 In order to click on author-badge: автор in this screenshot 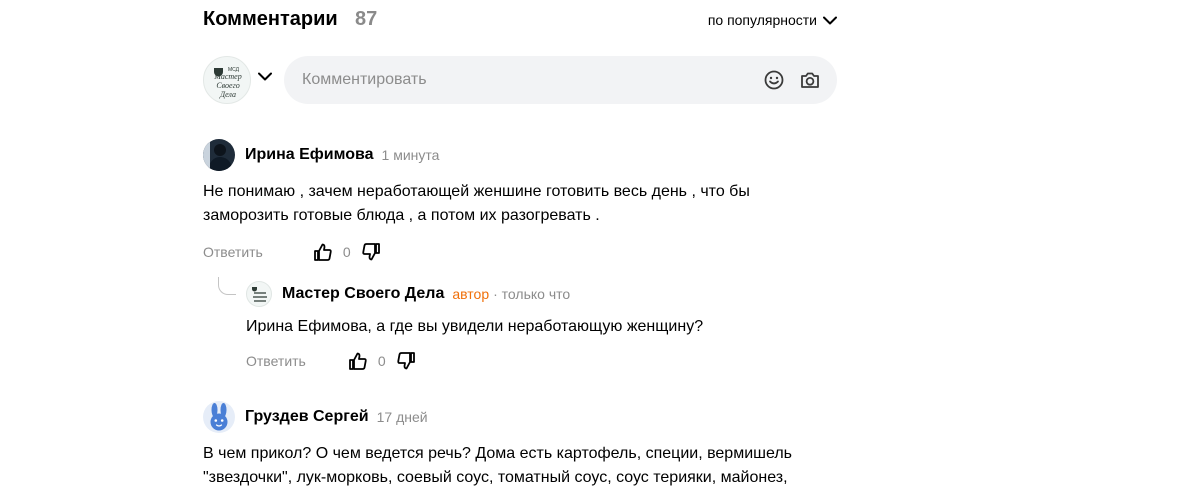, I will do `click(471, 294)`.